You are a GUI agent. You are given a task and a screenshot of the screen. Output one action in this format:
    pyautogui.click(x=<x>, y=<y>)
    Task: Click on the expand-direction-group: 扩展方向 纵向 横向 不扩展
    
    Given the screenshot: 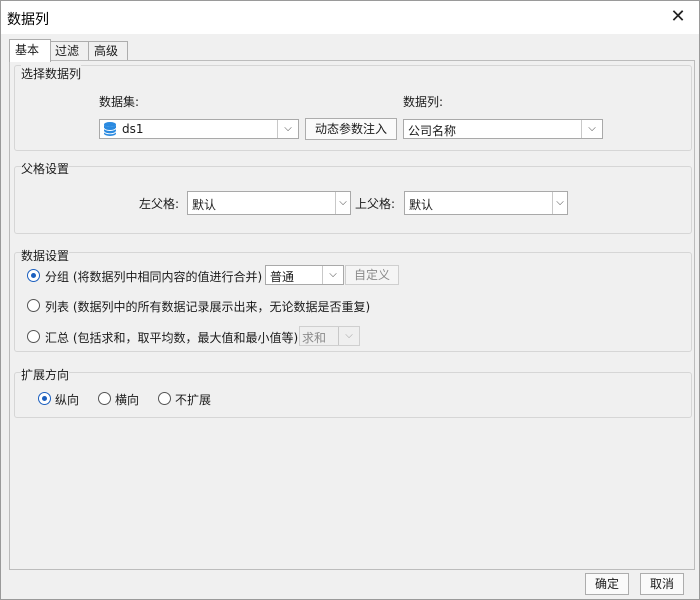 What is the action you would take?
    pyautogui.click(x=353, y=392)
    